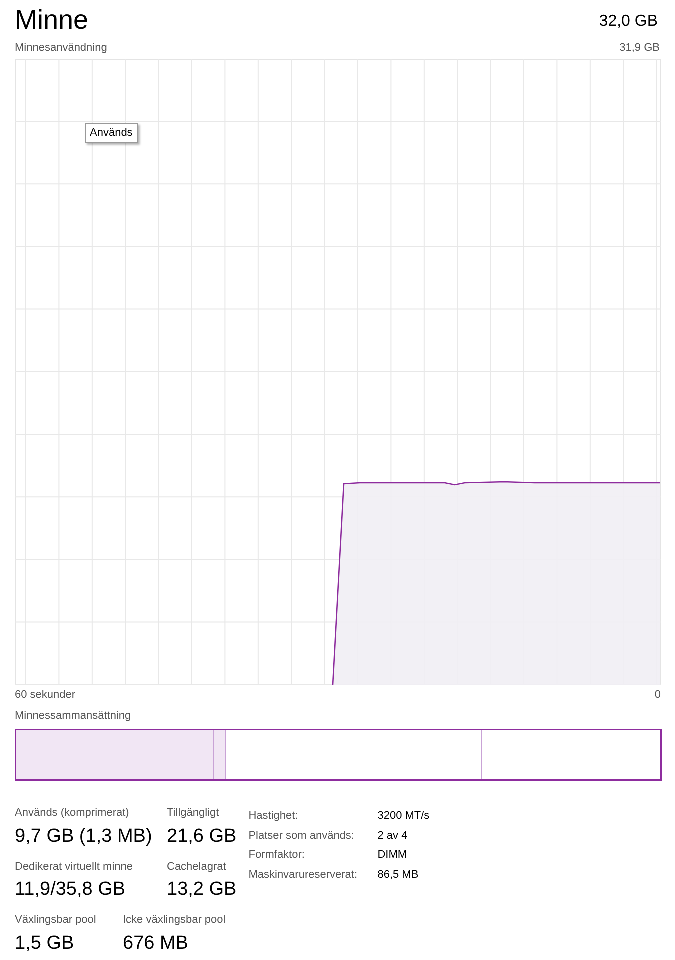 The image size is (675, 960). I want to click on property-value: 3200 MT/s, so click(404, 816).